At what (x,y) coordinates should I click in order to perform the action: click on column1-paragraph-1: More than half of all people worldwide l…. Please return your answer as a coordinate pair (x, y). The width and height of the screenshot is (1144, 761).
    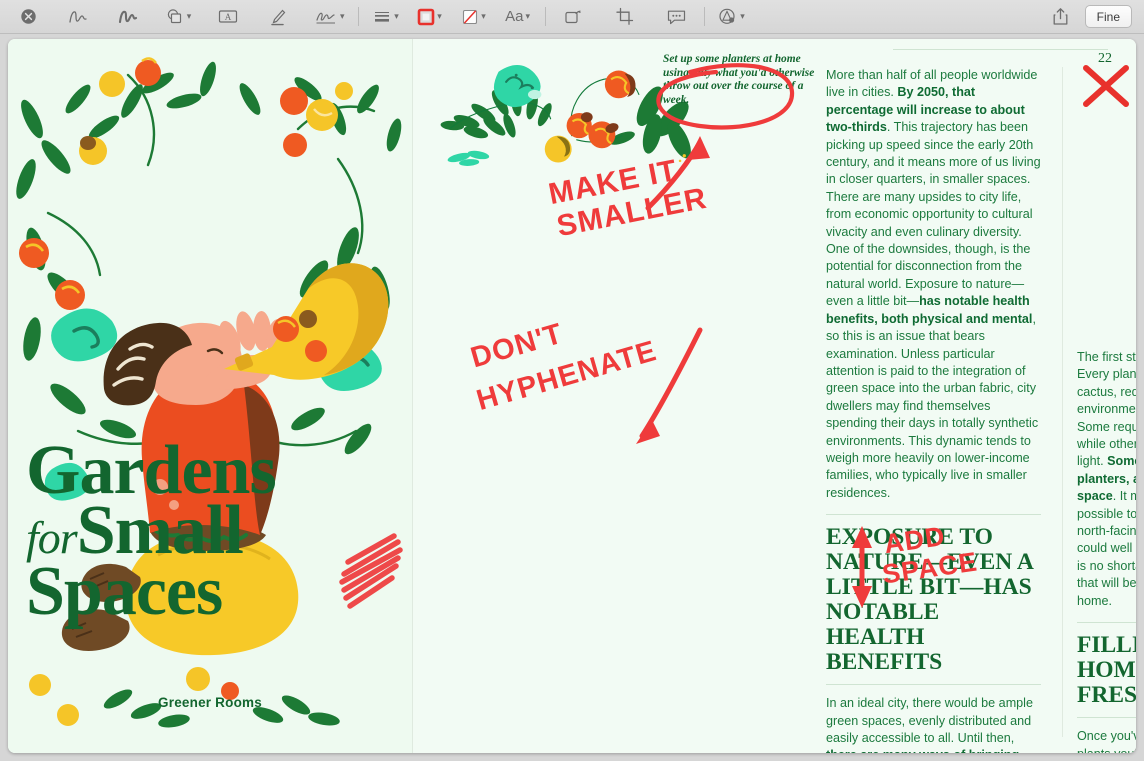
    Looking at the image, I should click on (933, 284).